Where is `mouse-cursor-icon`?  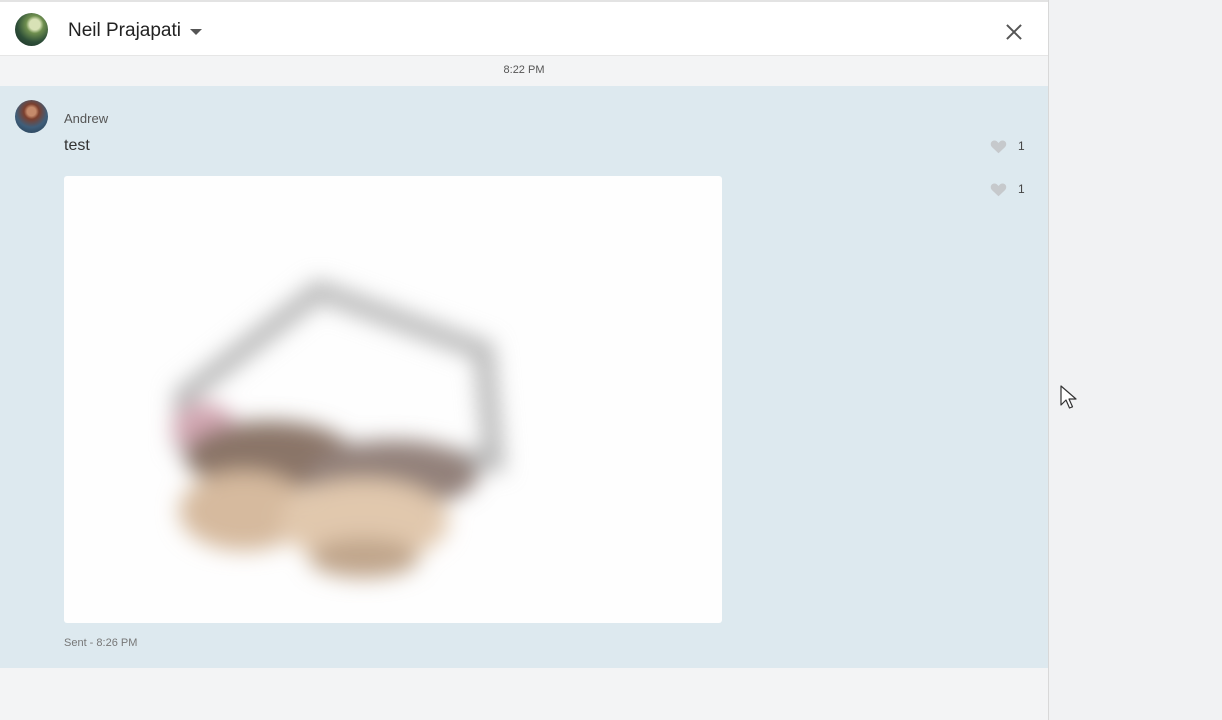 mouse-cursor-icon is located at coordinates (1068, 397).